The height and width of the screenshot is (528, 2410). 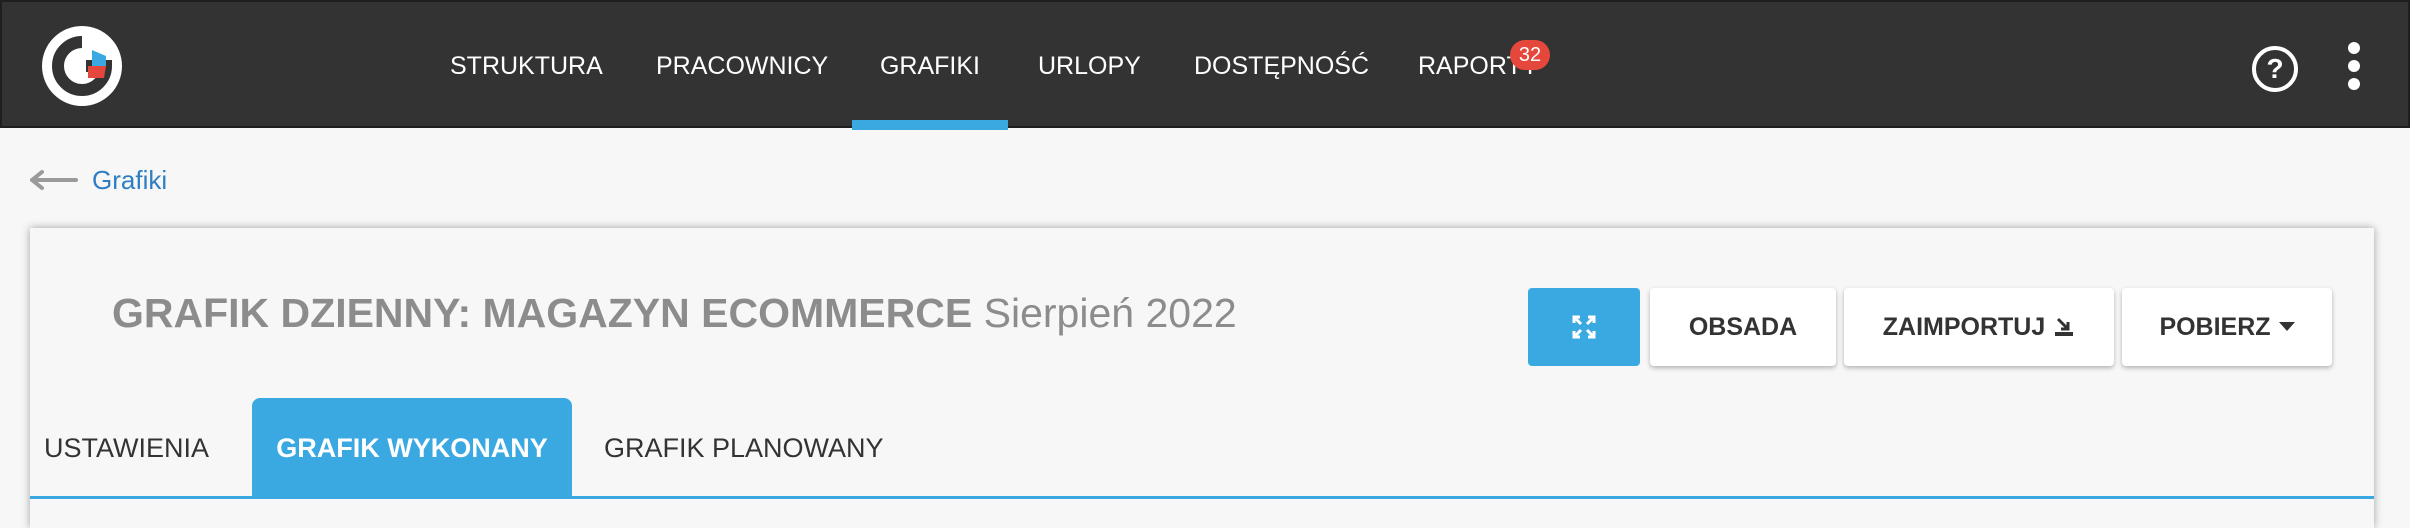 What do you see at coordinates (1281, 66) in the screenshot?
I see `nav-item-dostepnosc: DOSTĘPNOŚĆ` at bounding box center [1281, 66].